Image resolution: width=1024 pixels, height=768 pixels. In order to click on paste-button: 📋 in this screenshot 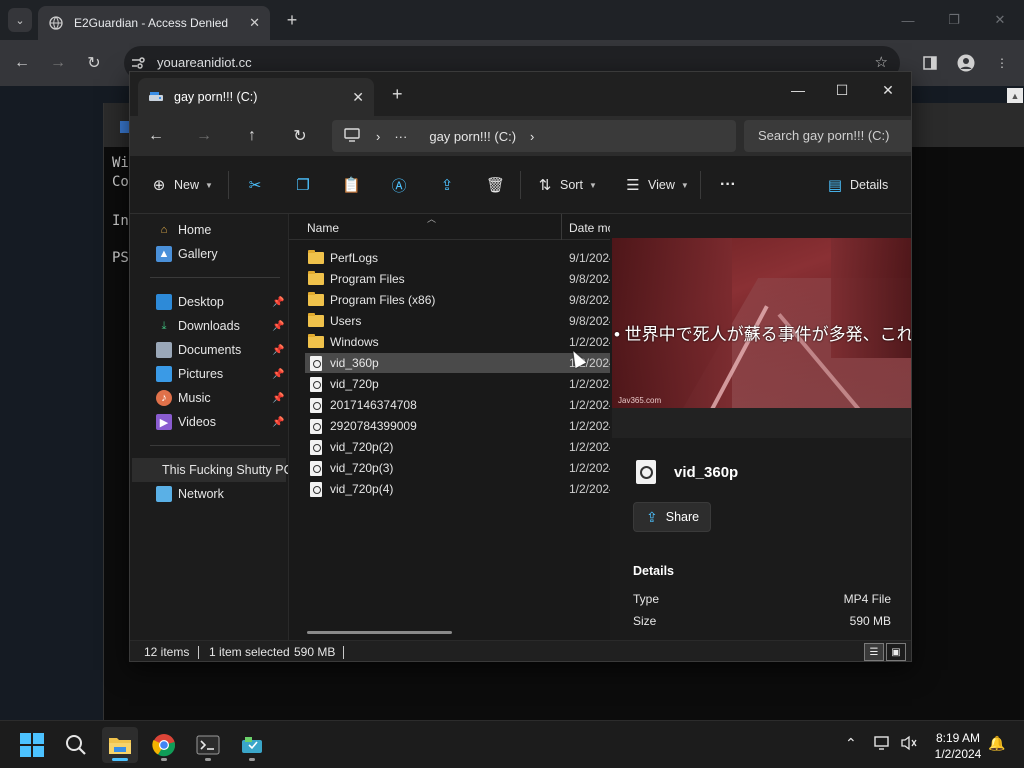, I will do `click(351, 185)`.